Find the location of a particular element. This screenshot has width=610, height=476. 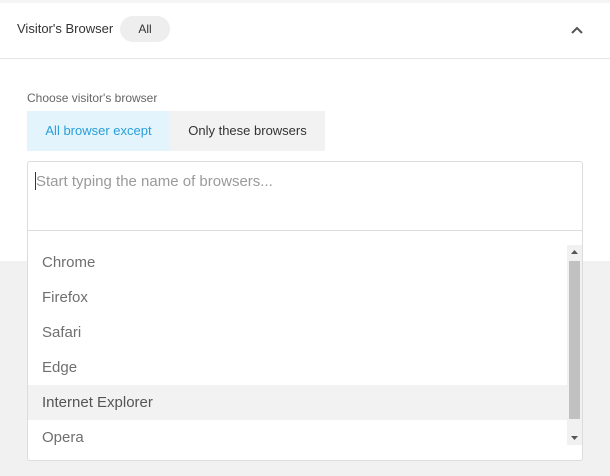

dropdown-scrollbar is located at coordinates (574, 345).